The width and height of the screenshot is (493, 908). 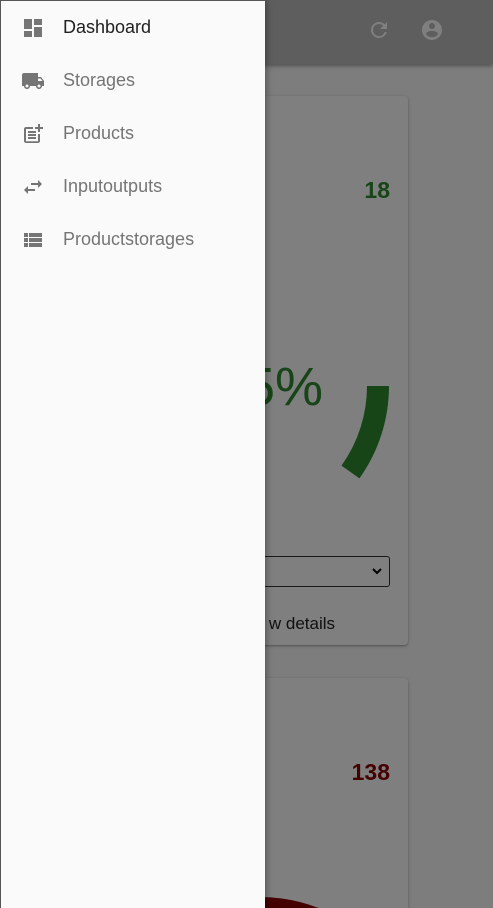 I want to click on nav-item-storages: Storages, so click(x=133, y=80).